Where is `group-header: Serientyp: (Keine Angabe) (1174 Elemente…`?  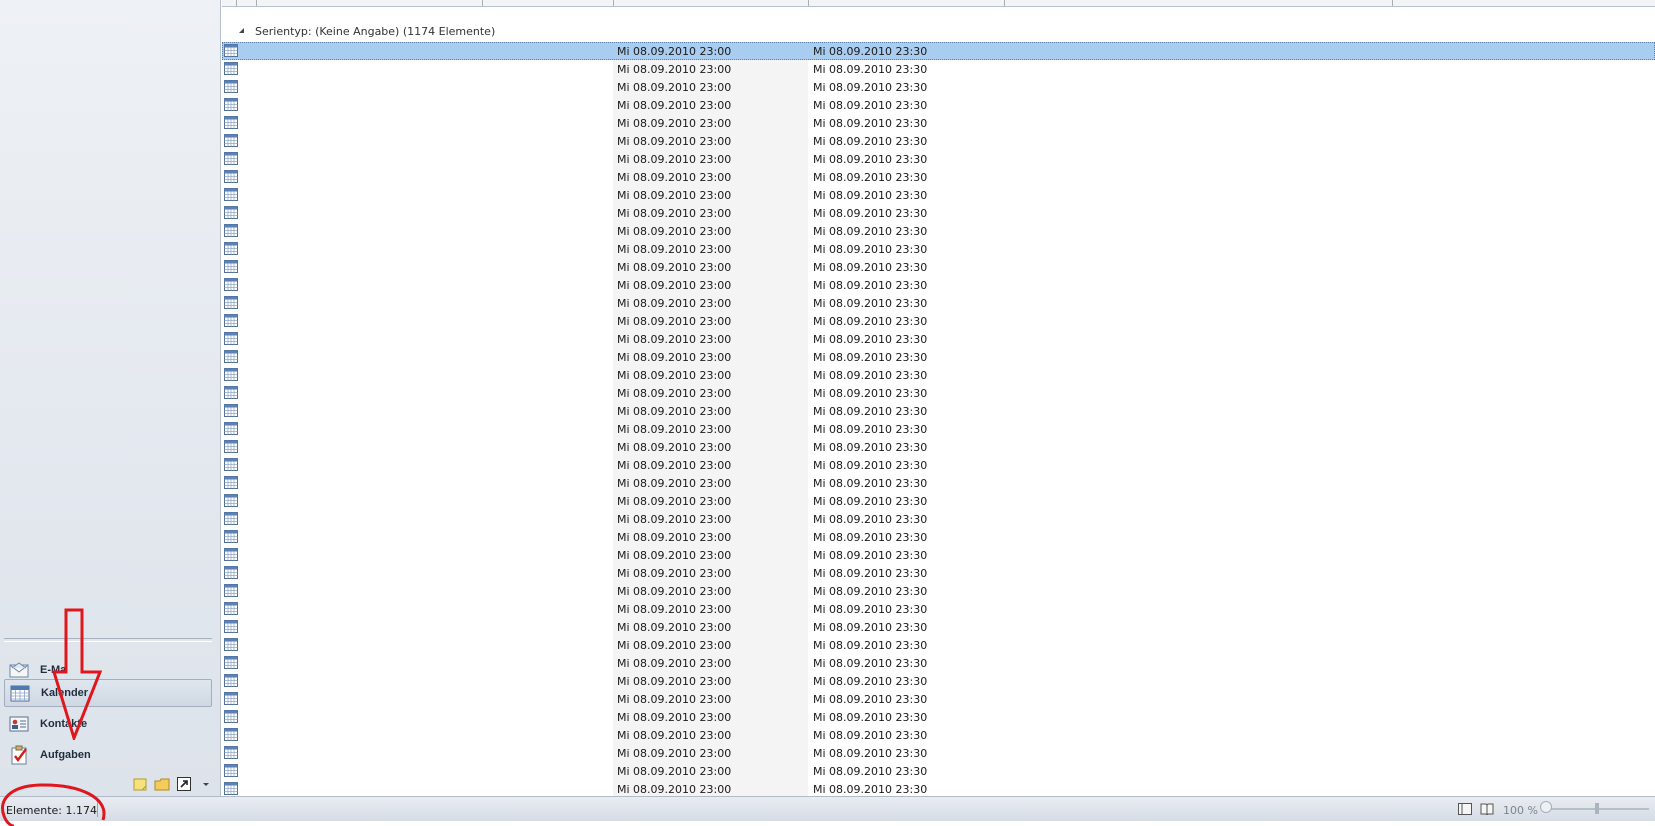 group-header: Serientyp: (Keine Angabe) (1174 Elemente… is located at coordinates (938, 32).